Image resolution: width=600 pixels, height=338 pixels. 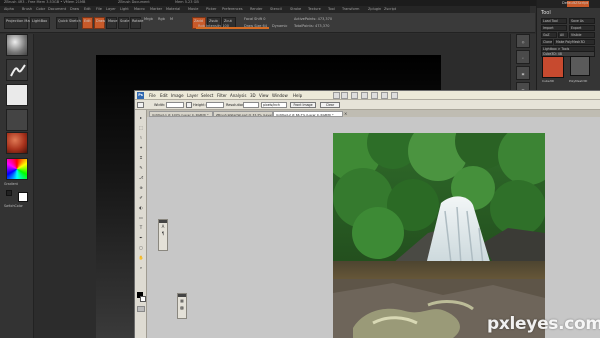 I want to click on photoshop-menu-item: Help, so click(x=297, y=95).